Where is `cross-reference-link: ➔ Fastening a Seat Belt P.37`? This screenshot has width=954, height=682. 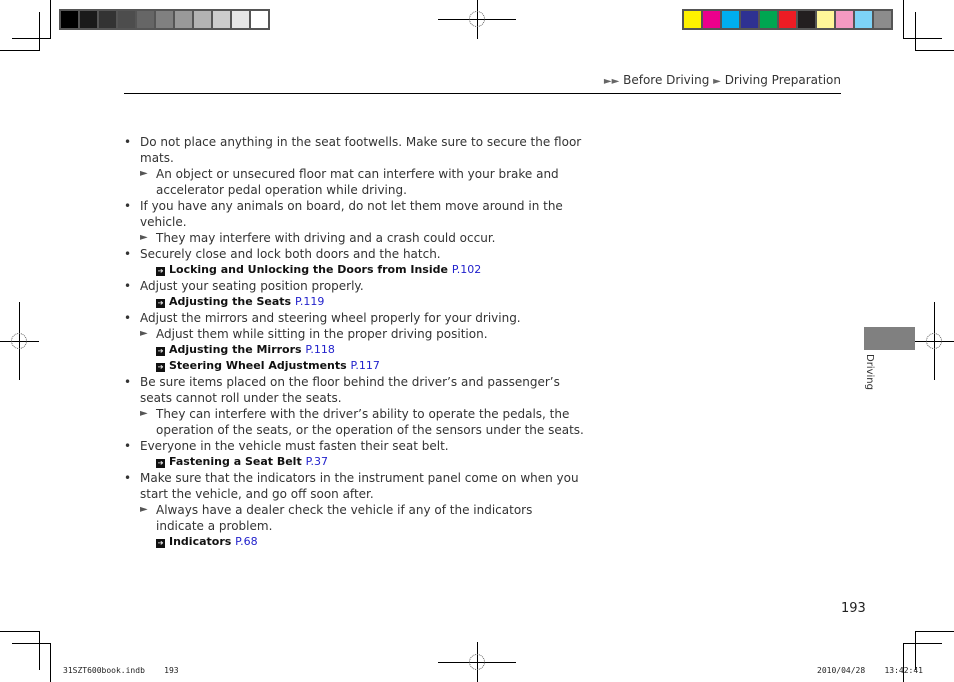
cross-reference-link: ➔ Fastening a Seat Belt P.37 is located at coordinates (354, 462).